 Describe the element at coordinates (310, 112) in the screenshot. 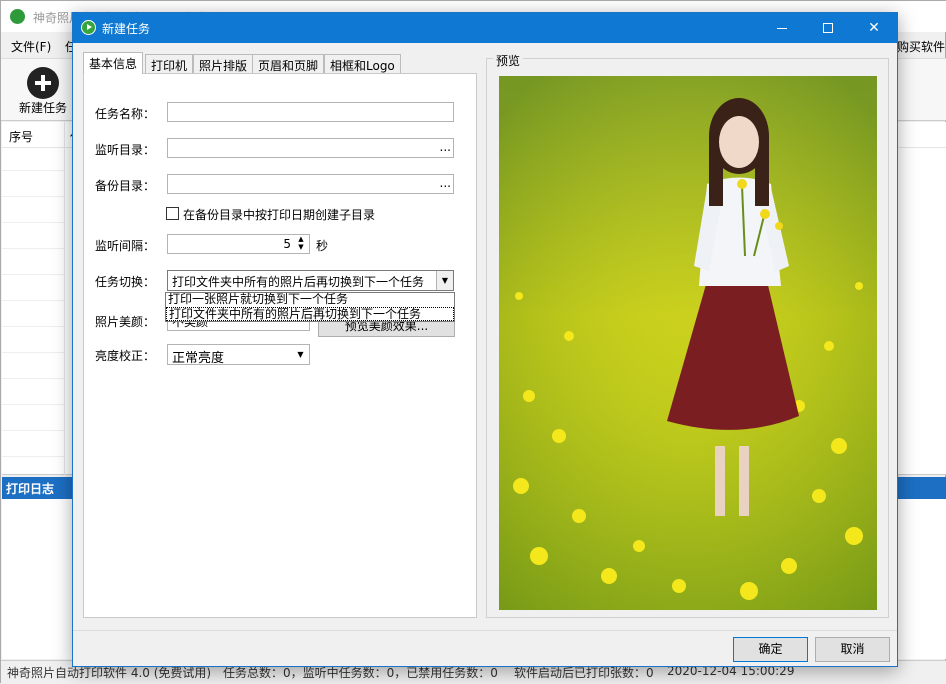

I see `task-name-input` at that location.